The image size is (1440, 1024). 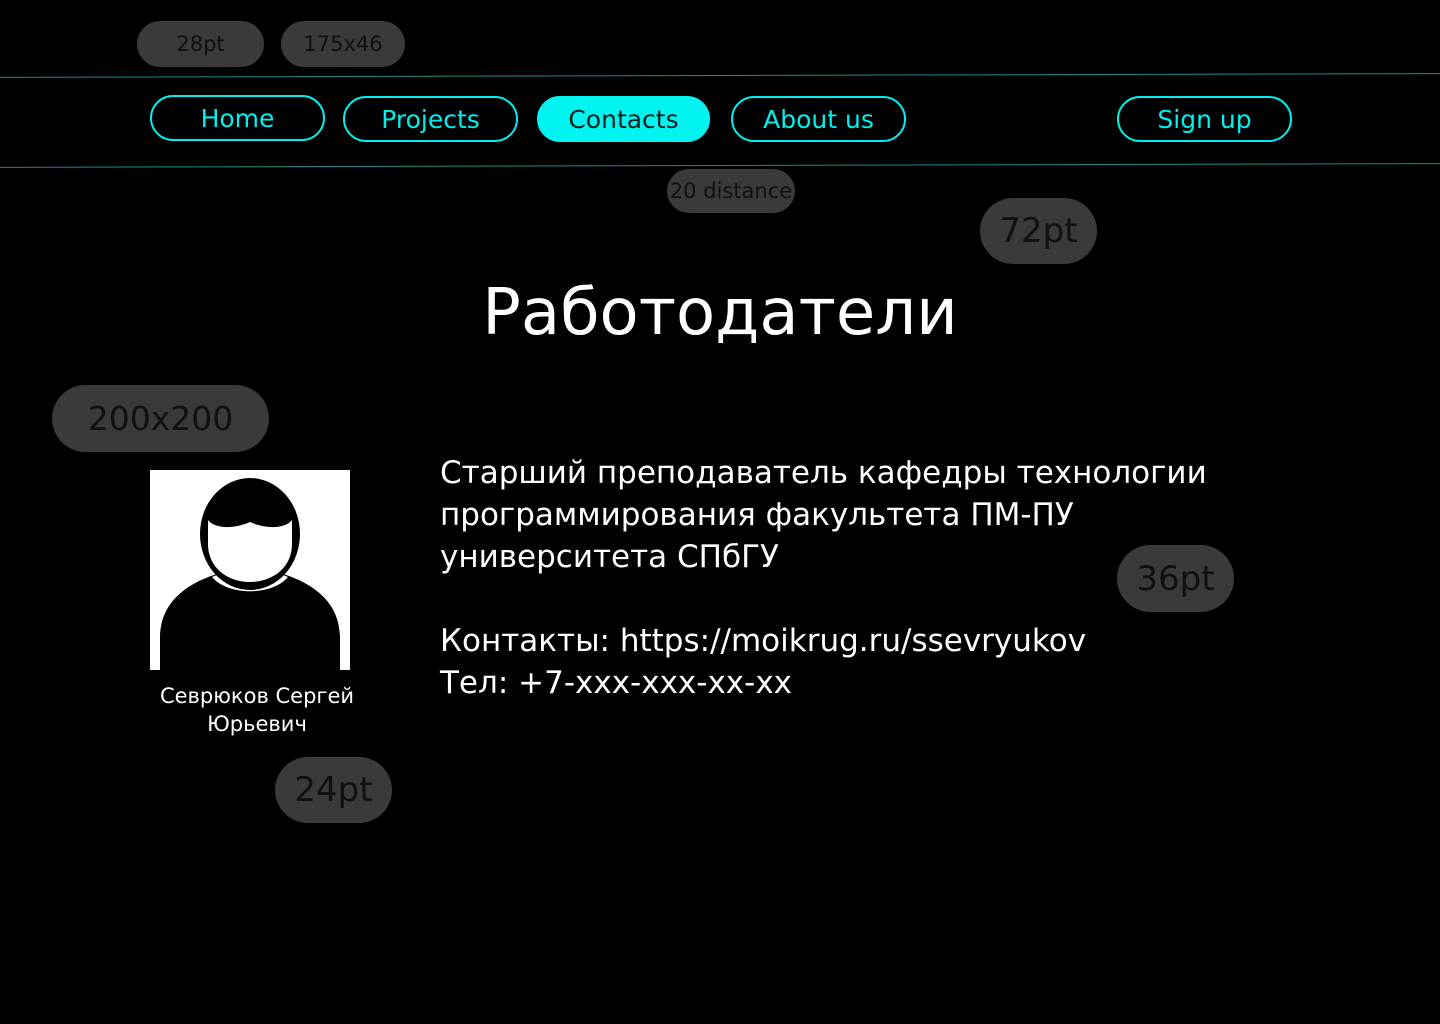 I want to click on phone-number: Тел: +7-xxx-xxx-xx-xx, so click(x=616, y=683).